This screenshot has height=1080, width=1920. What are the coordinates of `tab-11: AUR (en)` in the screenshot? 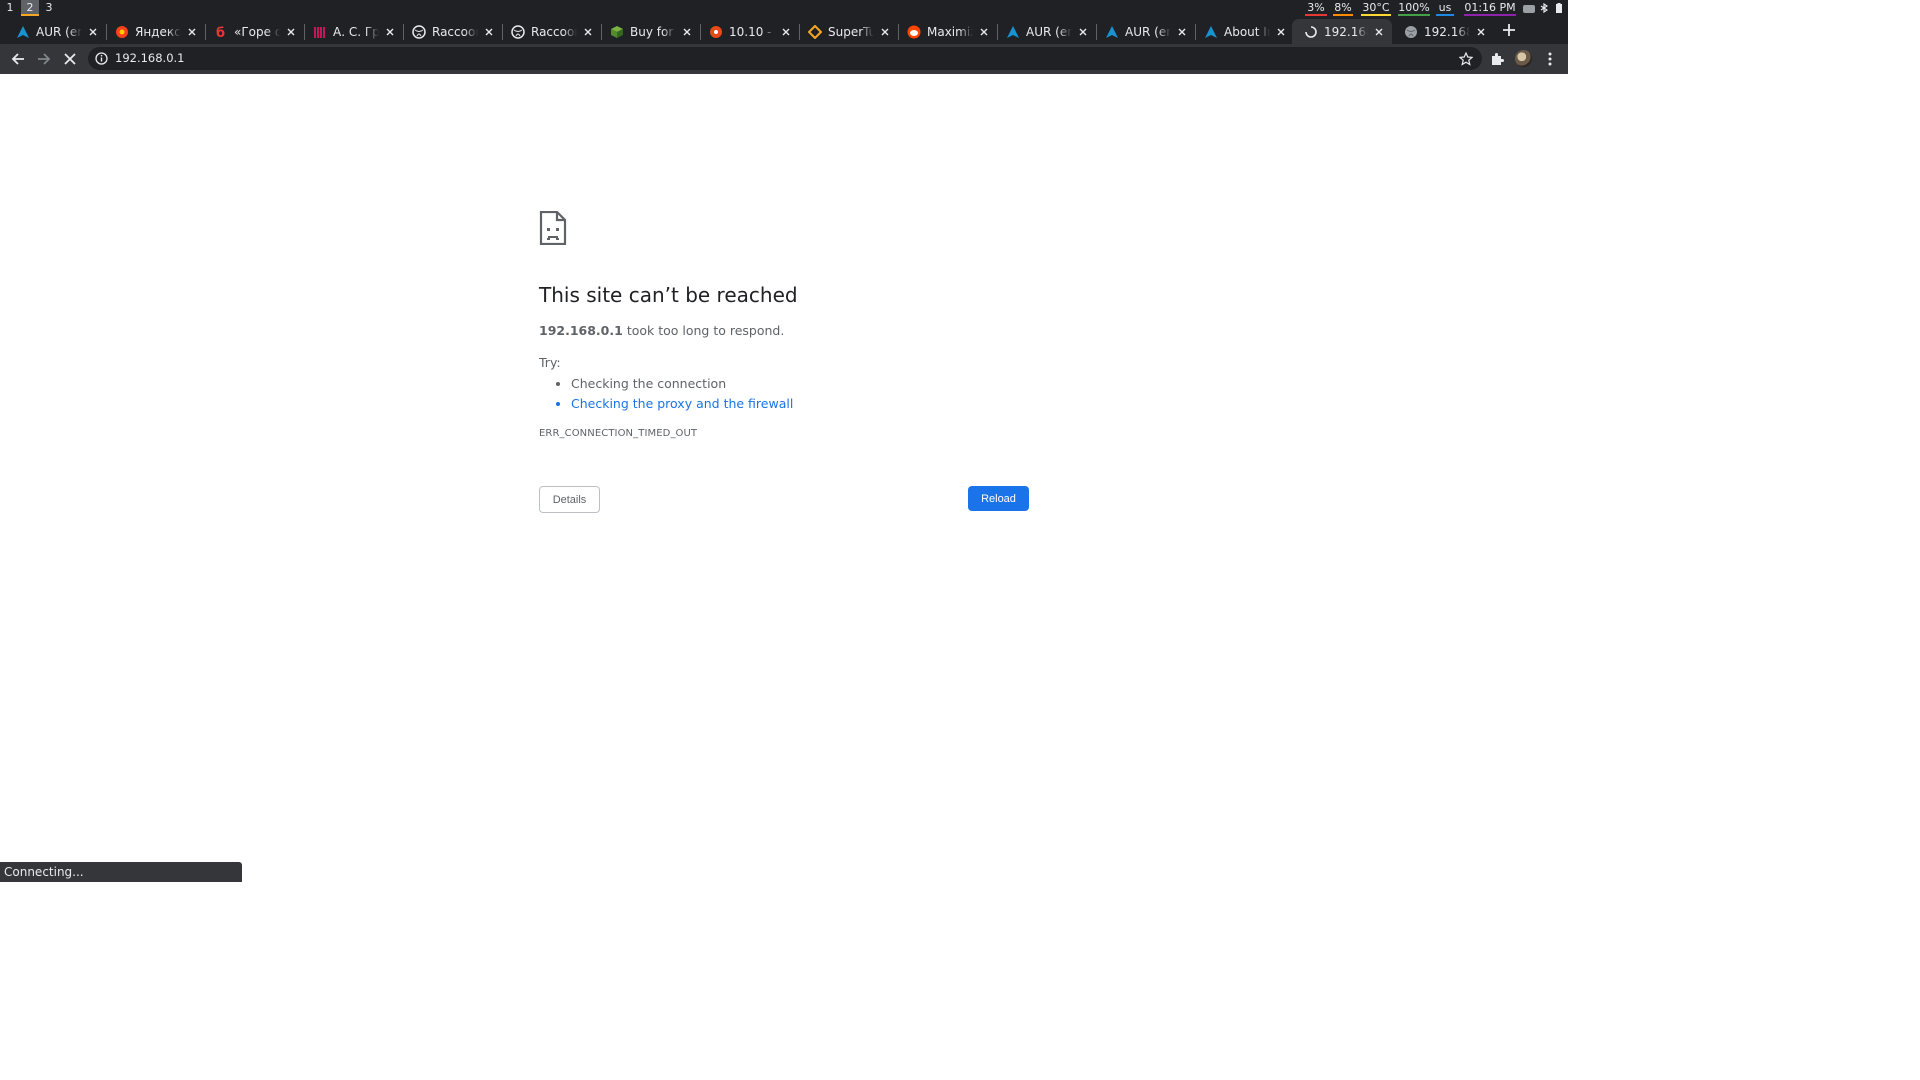 It's located at (1045, 31).